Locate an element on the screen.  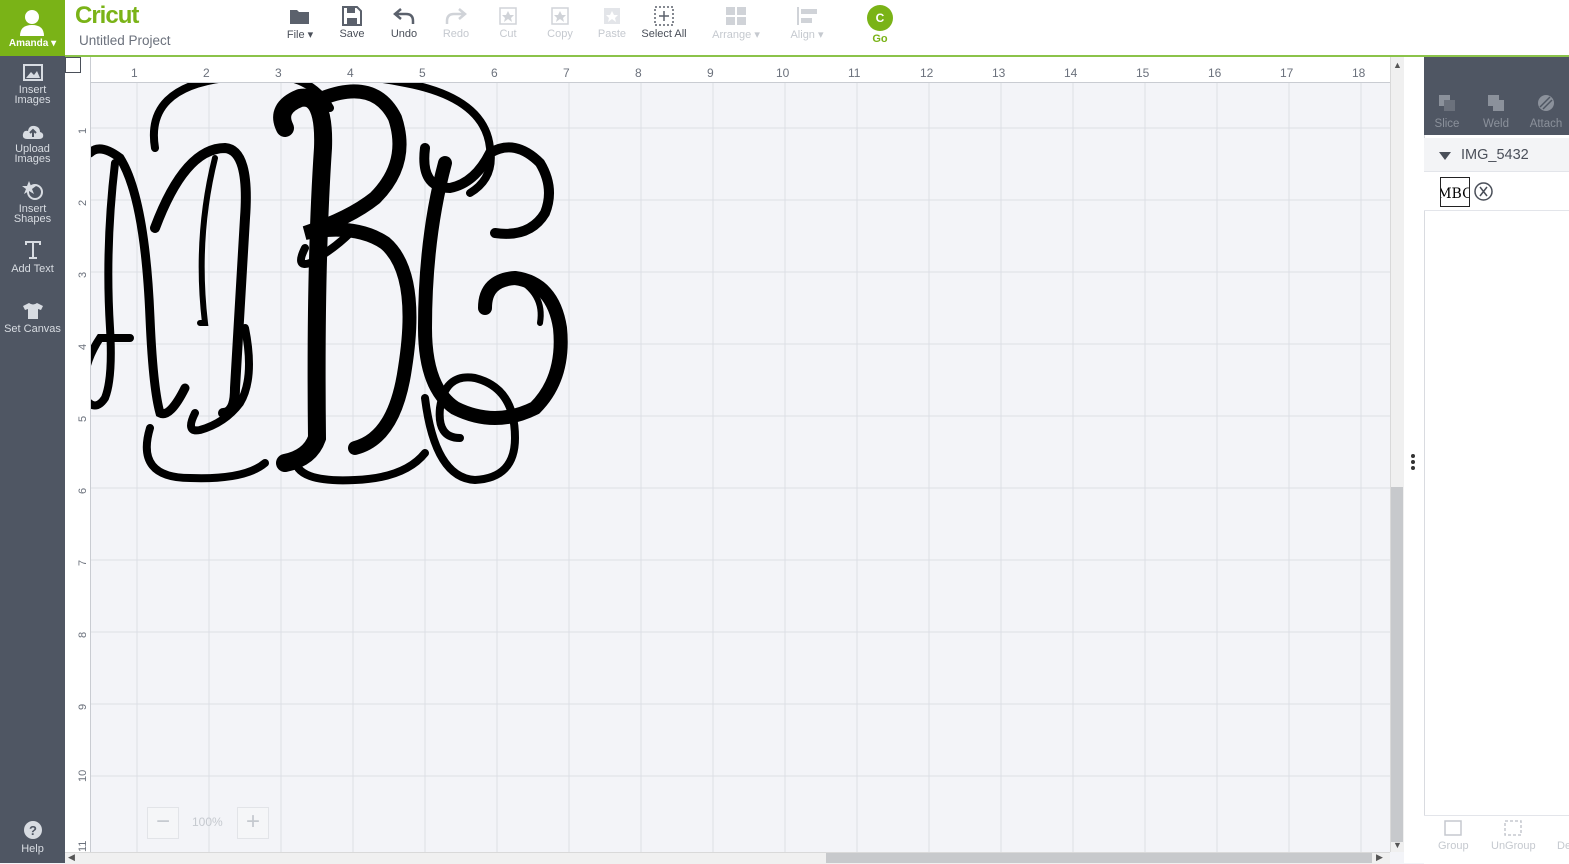
vertical-scroll-thumb is located at coordinates (1397, 664).